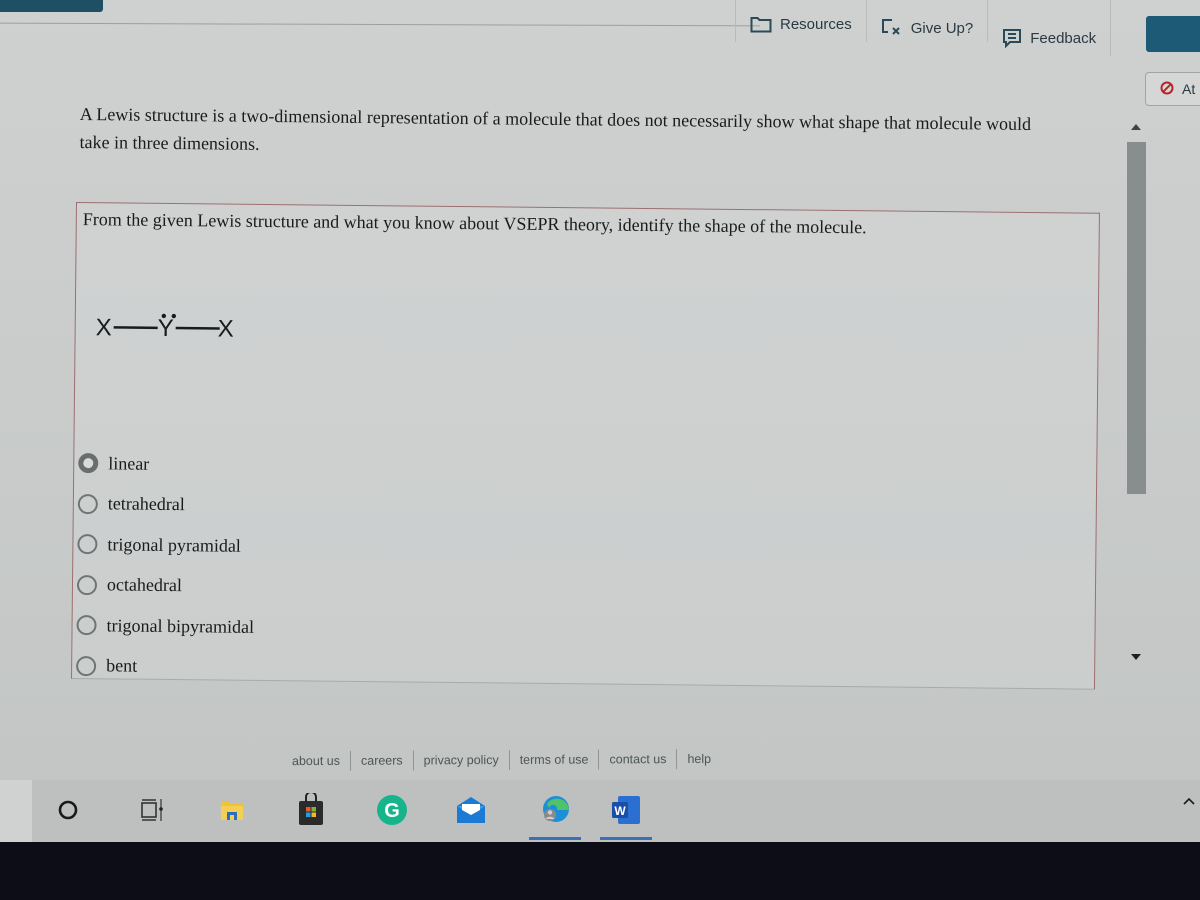 The height and width of the screenshot is (900, 1200). I want to click on option-trigonal-pyramidal: trigonal pyramidal, so click(166, 545).